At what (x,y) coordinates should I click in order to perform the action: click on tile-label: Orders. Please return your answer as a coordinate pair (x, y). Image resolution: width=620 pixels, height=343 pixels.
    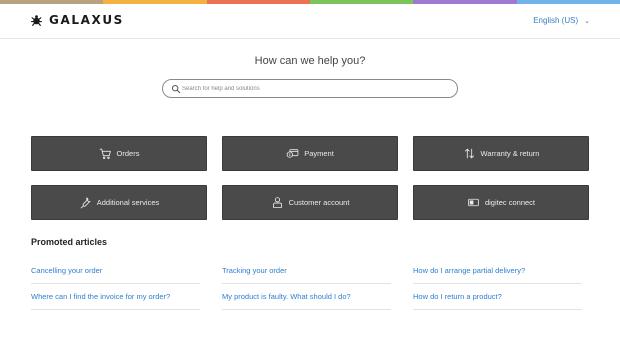
    Looking at the image, I should click on (128, 153).